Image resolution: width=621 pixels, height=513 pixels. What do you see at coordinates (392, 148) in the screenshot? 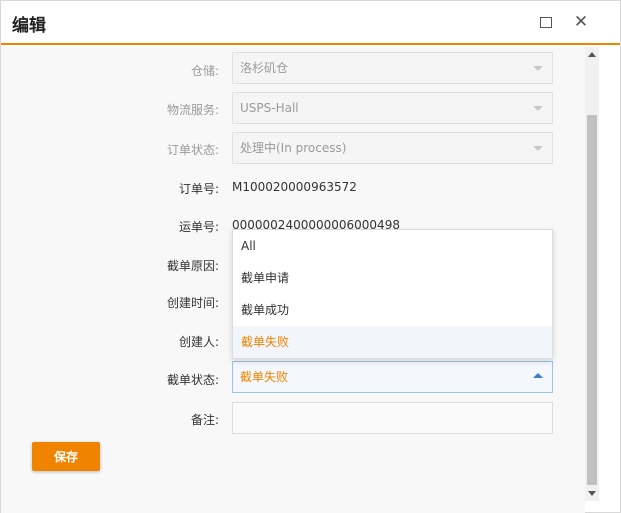
I see `order-status-select: 处理中(In process)` at bounding box center [392, 148].